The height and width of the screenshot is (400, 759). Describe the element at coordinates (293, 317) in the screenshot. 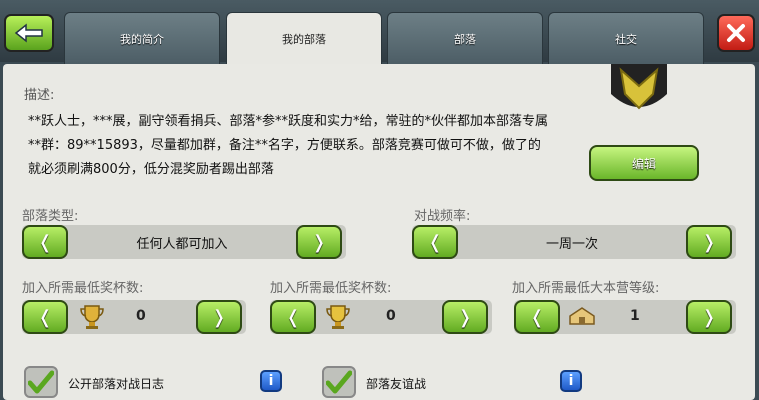

I see `min-builder-trophies-prev-button: ❬` at that location.